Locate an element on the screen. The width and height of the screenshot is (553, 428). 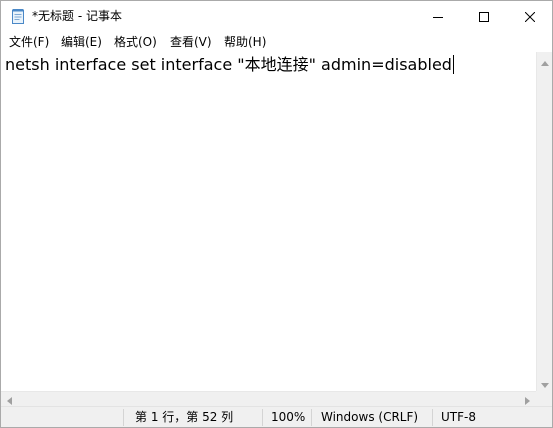
maximize-icon is located at coordinates (484, 16).